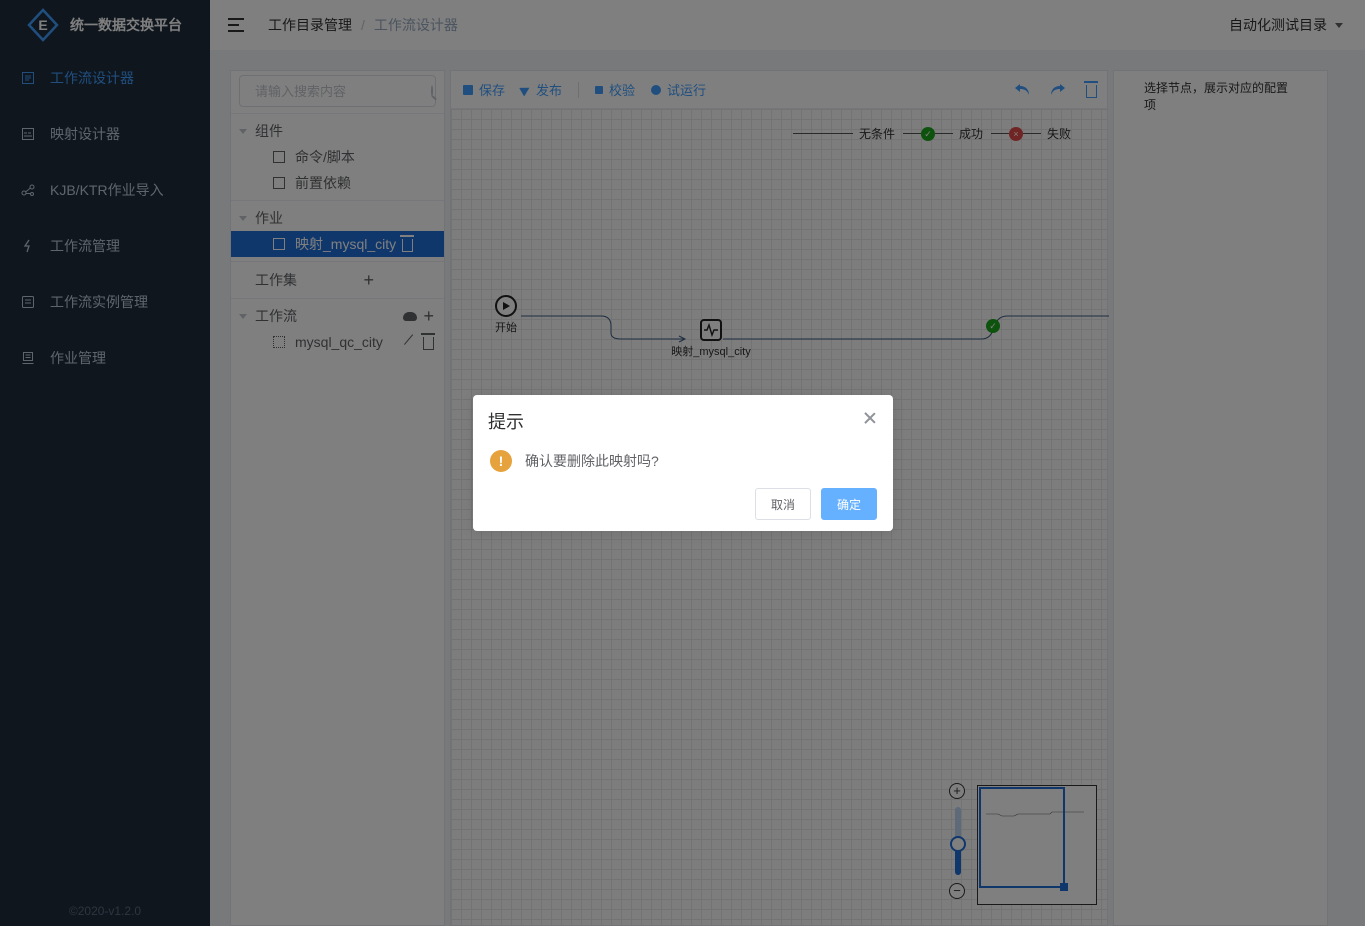 This screenshot has width=1365, height=926. Describe the element at coordinates (683, 463) in the screenshot. I see `confirm-dialog: 提示 ! 确认要删除此映射吗? 取消 确定` at that location.